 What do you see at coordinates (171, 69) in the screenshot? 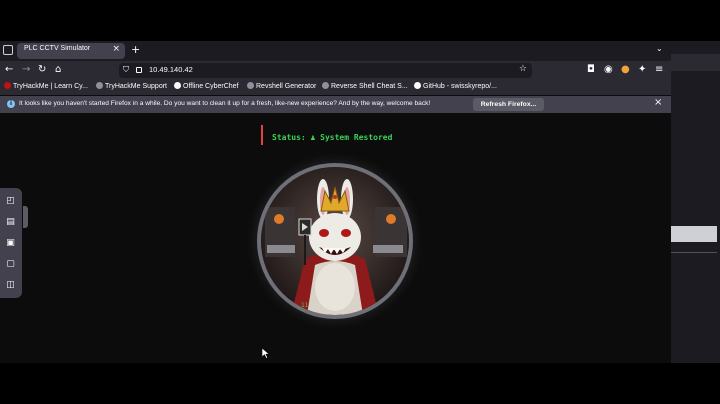
I see `url-text: 10.49.140.42` at bounding box center [171, 69].